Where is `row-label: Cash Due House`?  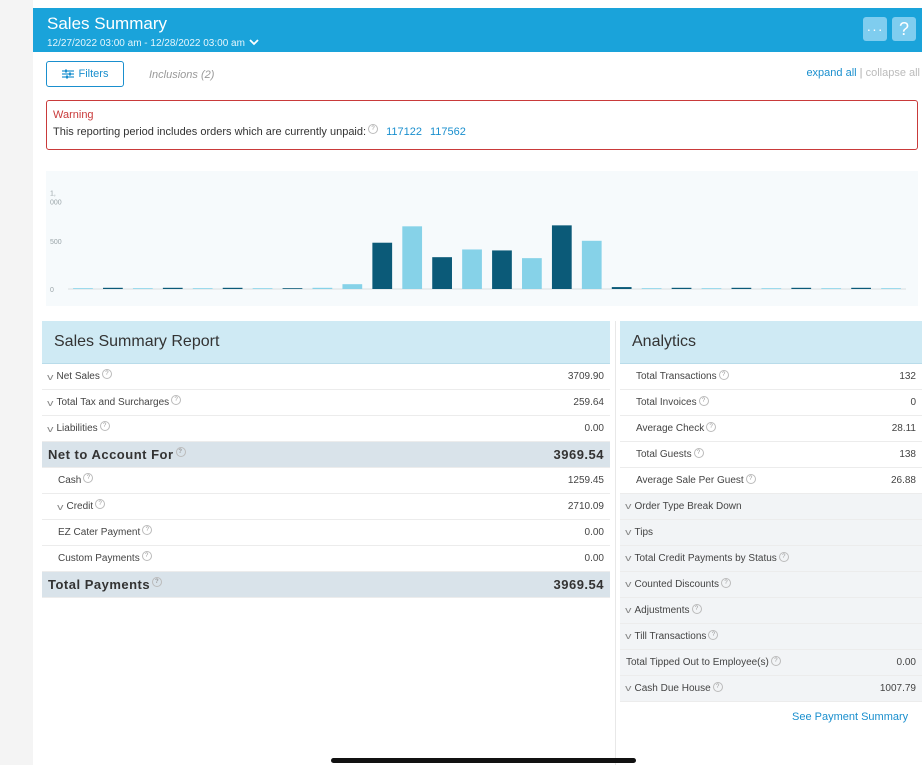 row-label: Cash Due House is located at coordinates (672, 688).